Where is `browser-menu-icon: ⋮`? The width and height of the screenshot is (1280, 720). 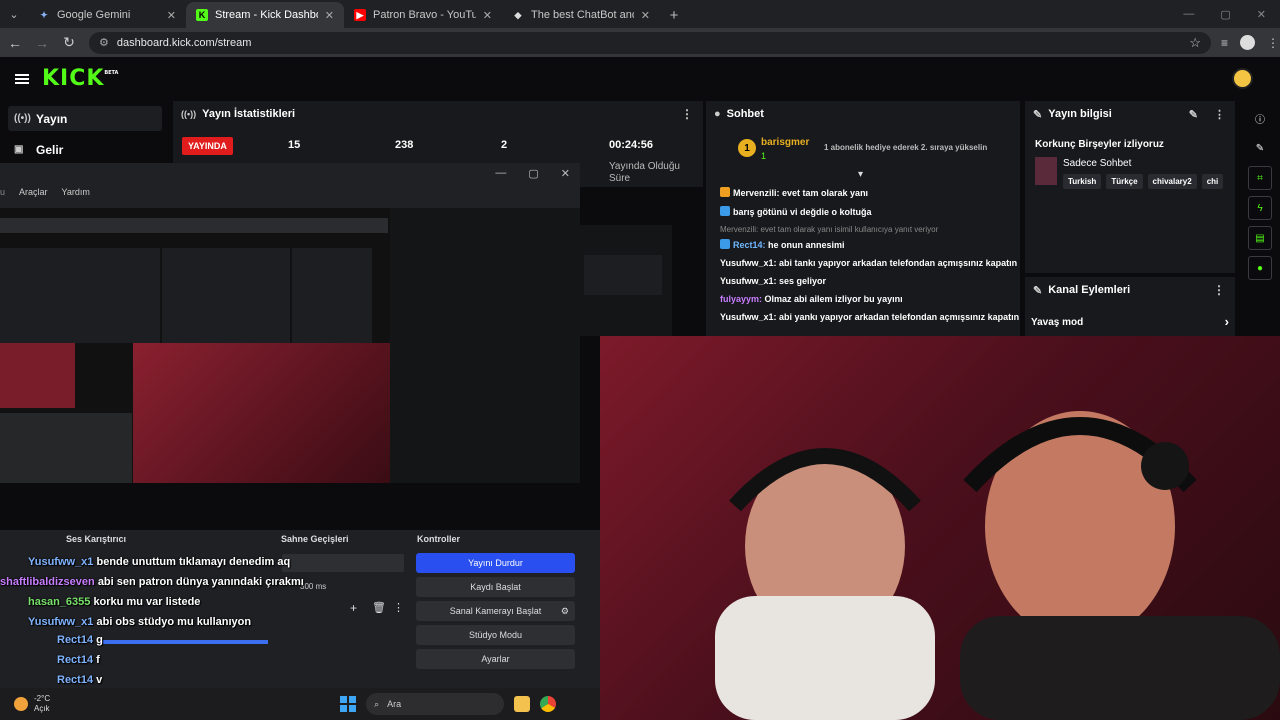
browser-menu-icon: ⋮ is located at coordinates (1273, 43).